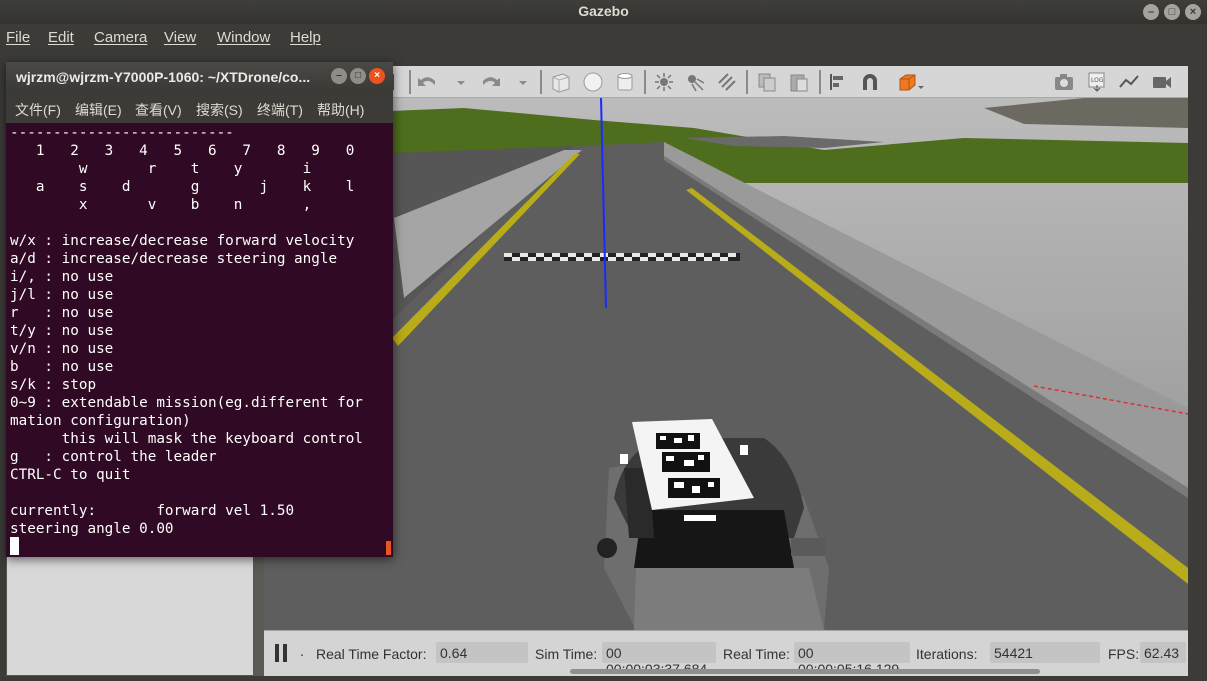  What do you see at coordinates (695, 82) in the screenshot?
I see `spot-light-icon` at bounding box center [695, 82].